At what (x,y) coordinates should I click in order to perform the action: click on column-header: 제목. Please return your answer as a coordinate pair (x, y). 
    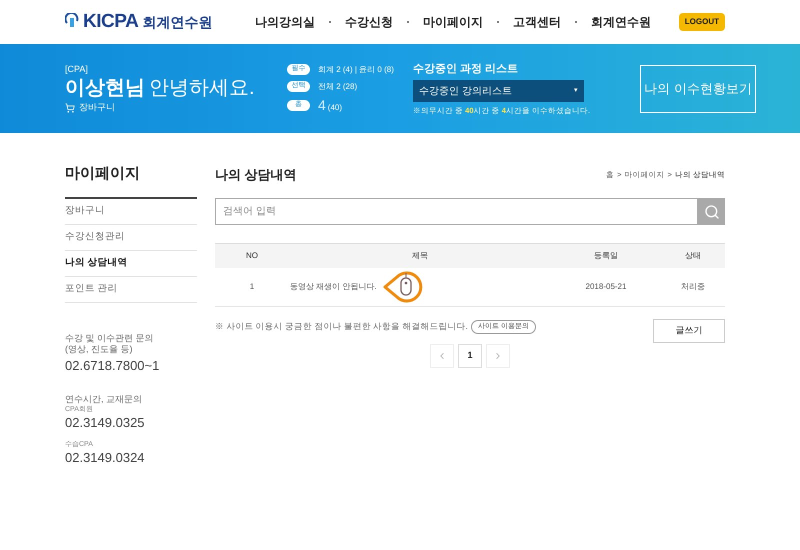
    Looking at the image, I should click on (420, 256).